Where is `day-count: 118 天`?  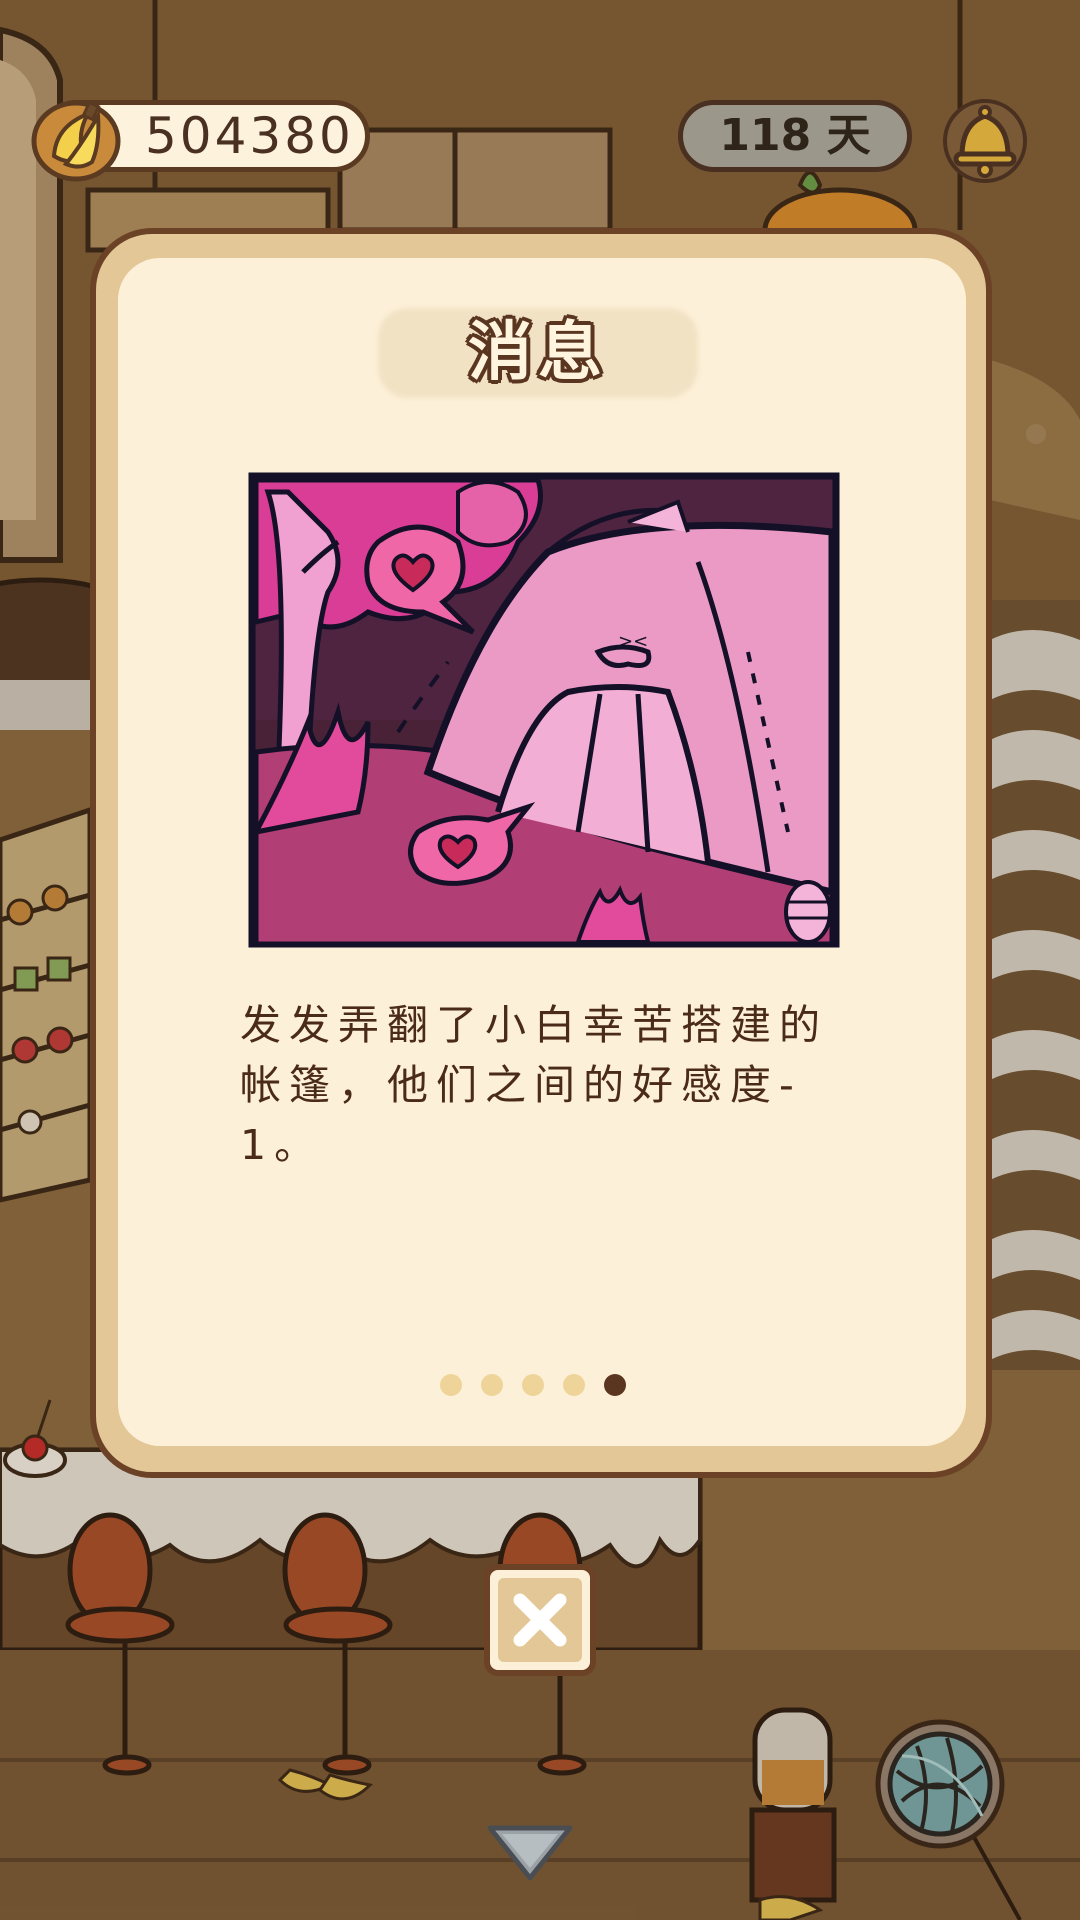 day-count: 118 天 is located at coordinates (795, 135).